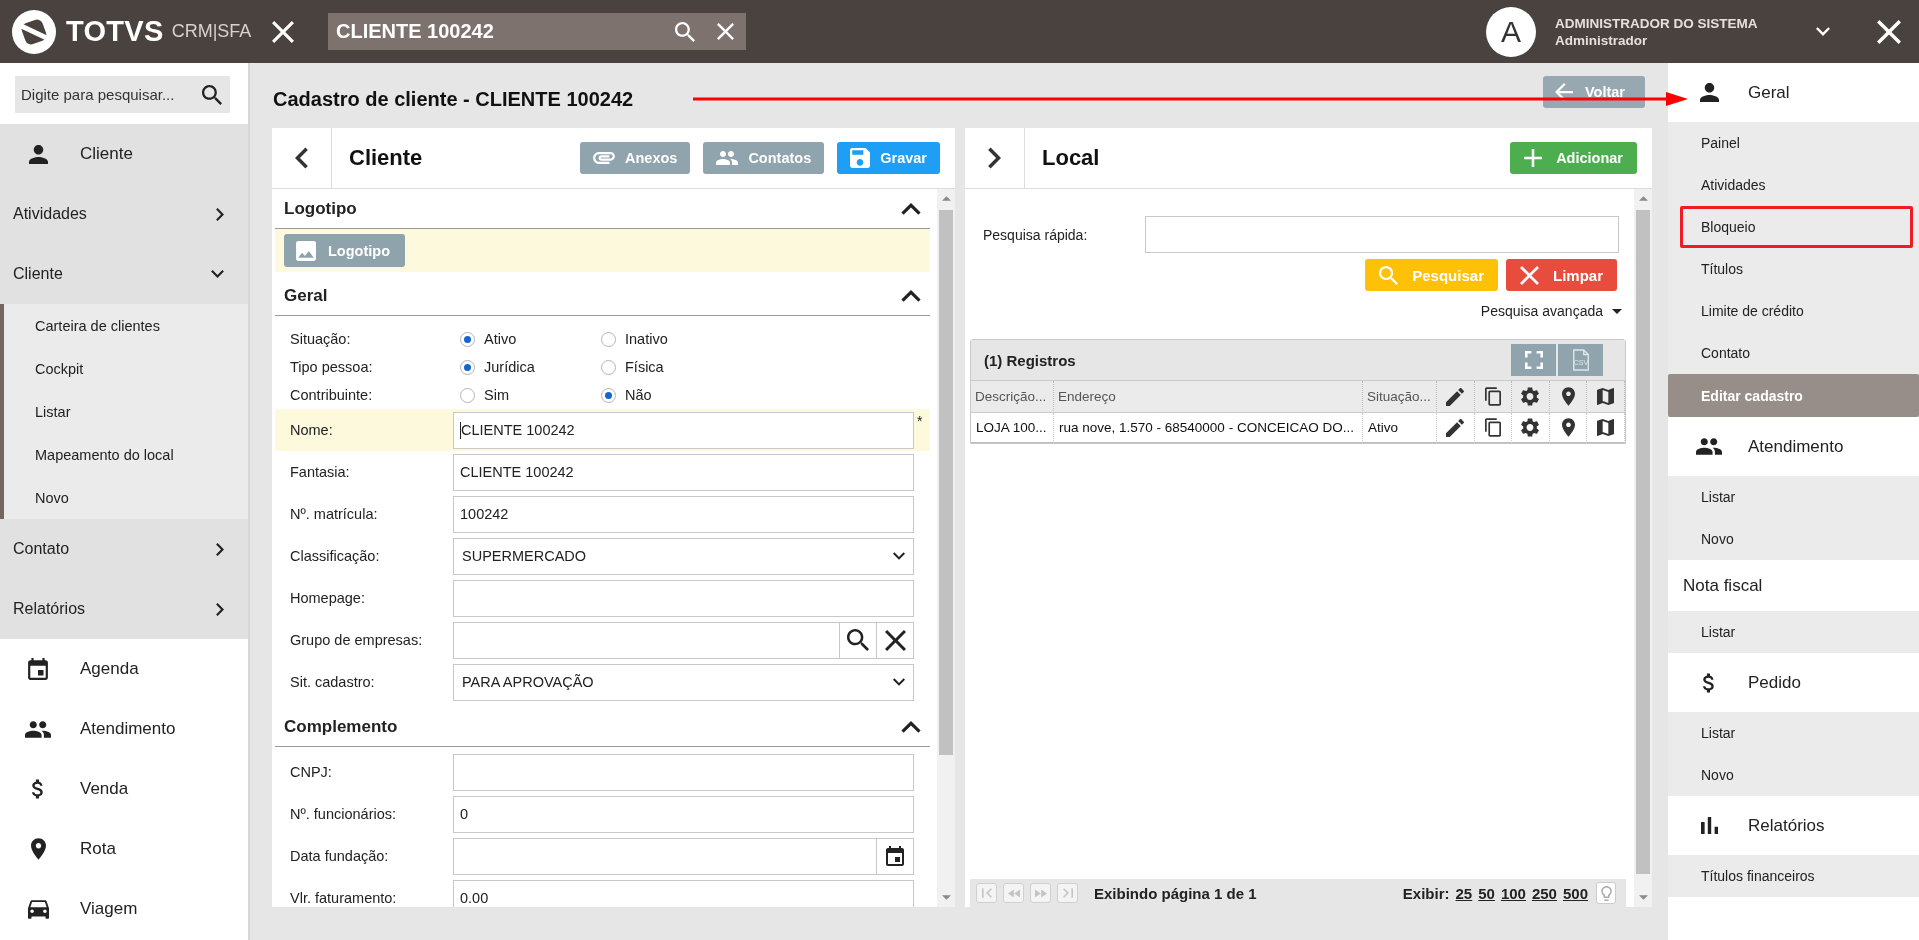 The width and height of the screenshot is (1919, 940). What do you see at coordinates (1464, 893) in the screenshot?
I see `page-size-link: 25` at bounding box center [1464, 893].